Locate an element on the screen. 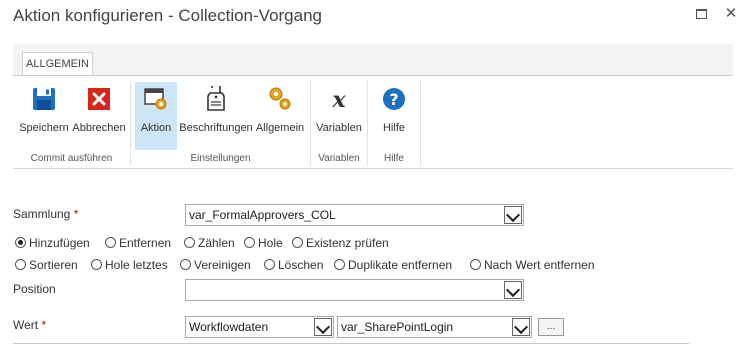 This screenshot has width=747, height=362. radio-remove-duplicates: Duplikate entfernen is located at coordinates (393, 265).